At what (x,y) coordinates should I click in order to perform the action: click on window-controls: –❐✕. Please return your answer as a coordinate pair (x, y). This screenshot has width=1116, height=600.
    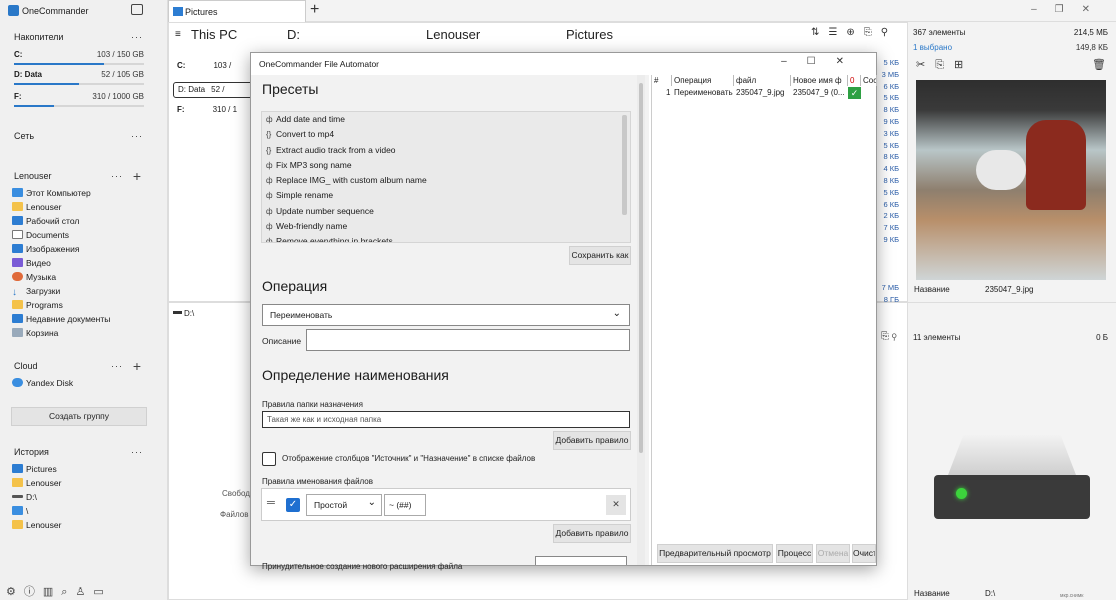
    Looking at the image, I should click on (1069, 9).